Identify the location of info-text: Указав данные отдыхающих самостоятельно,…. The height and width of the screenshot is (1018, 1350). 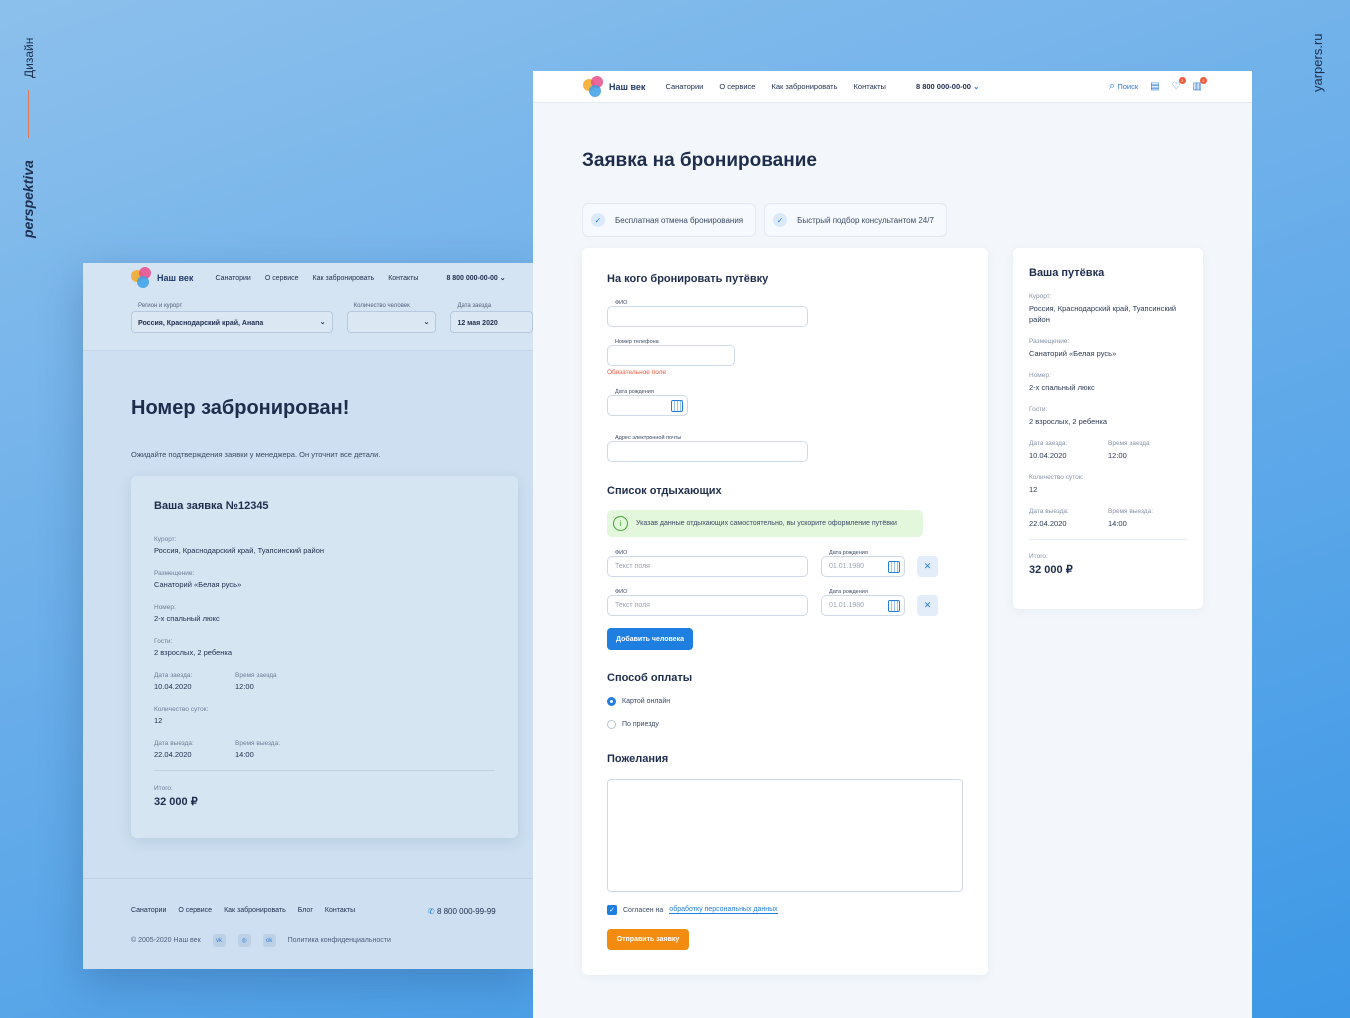
(766, 523).